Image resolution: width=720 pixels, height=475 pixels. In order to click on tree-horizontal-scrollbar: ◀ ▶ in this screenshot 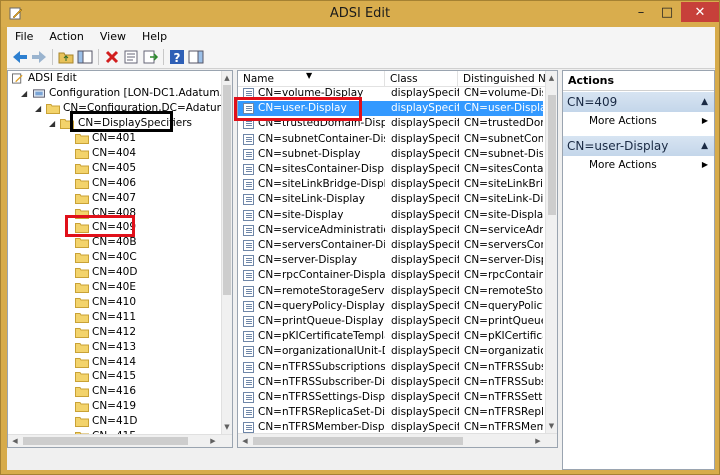, I will do `click(120, 440)`.